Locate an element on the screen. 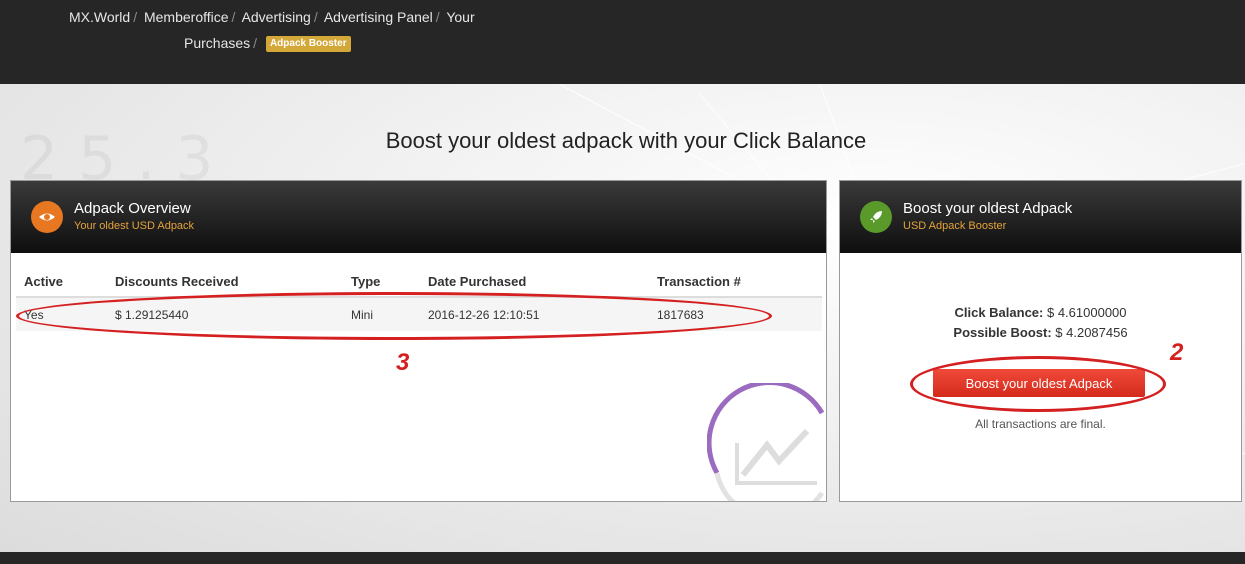 The width and height of the screenshot is (1245, 564). breadcrumb-link-purchases: Purchases is located at coordinates (217, 43).